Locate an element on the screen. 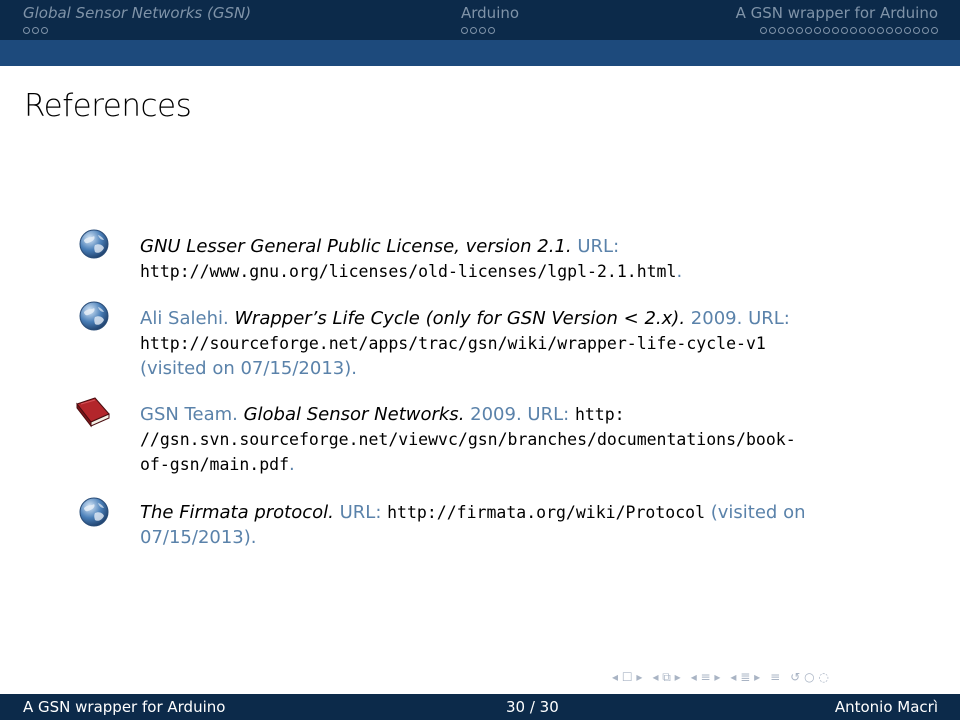  footer-author: Antonio Macrì is located at coordinates (886, 707).